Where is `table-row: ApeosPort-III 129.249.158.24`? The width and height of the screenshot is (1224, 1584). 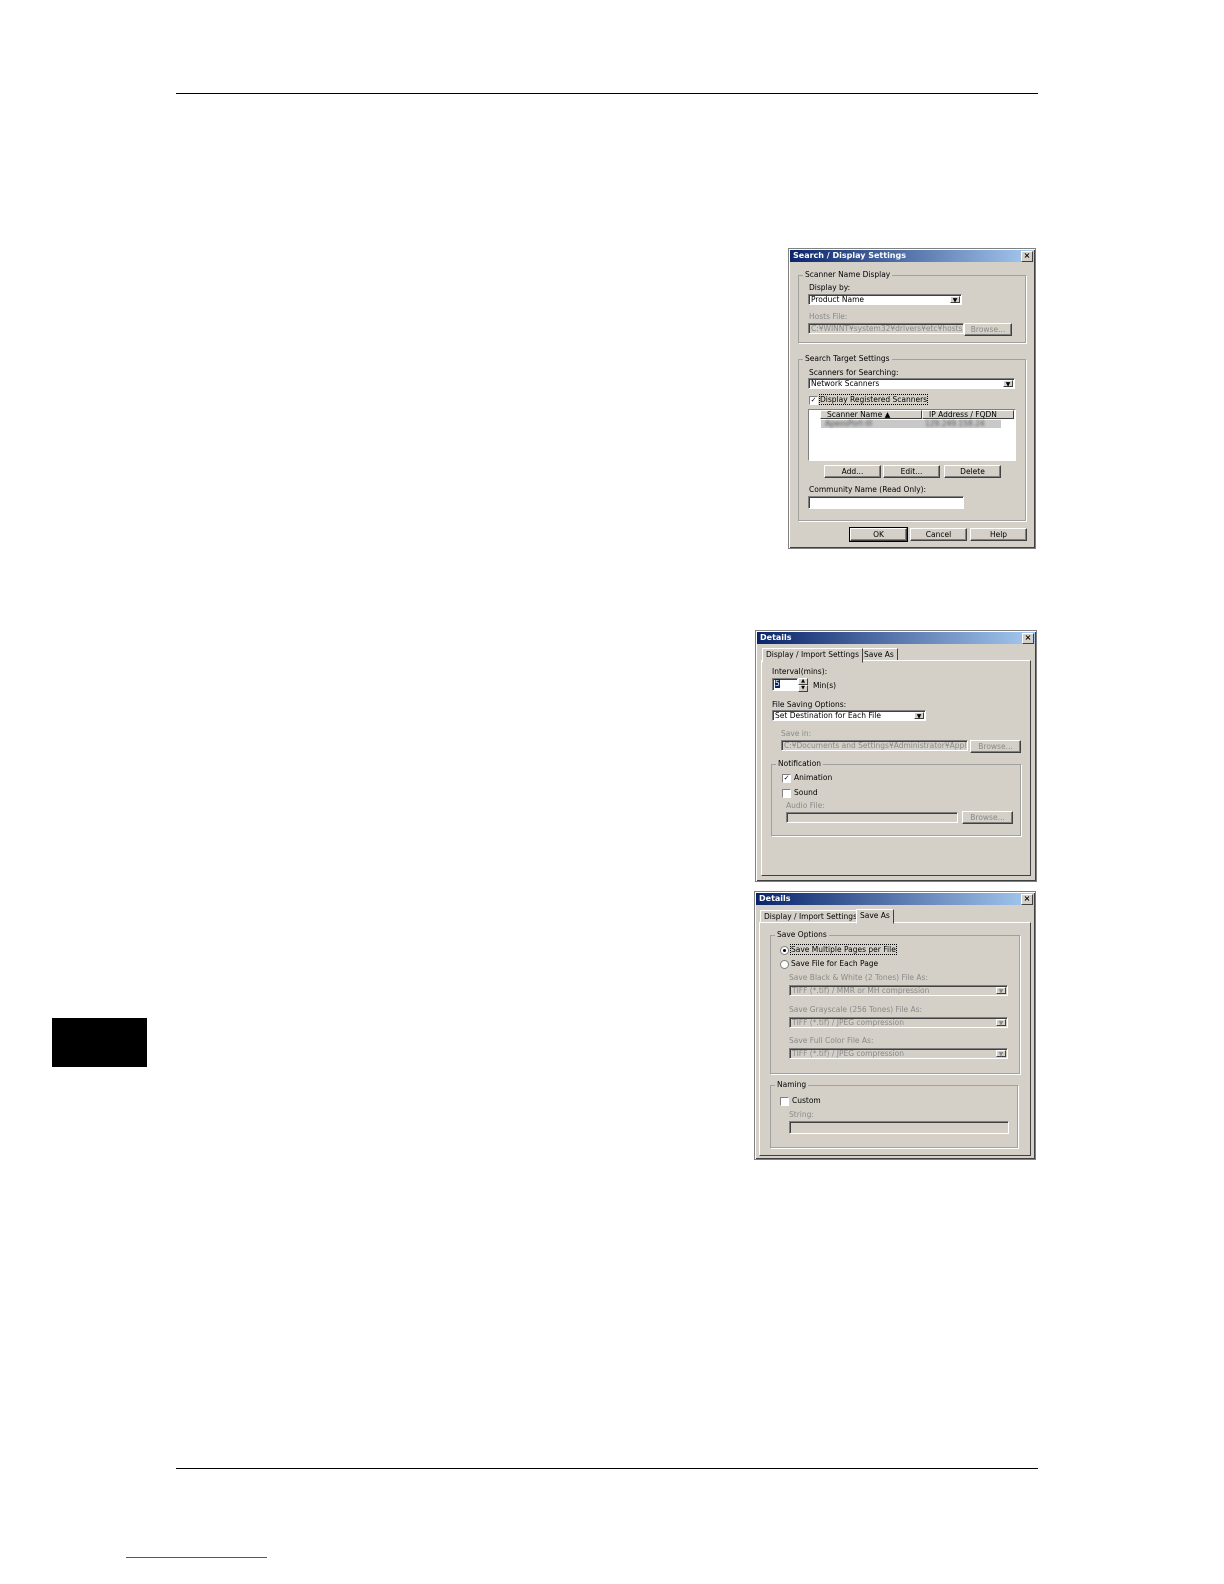 table-row: ApeosPort-III 129.249.158.24 is located at coordinates (911, 424).